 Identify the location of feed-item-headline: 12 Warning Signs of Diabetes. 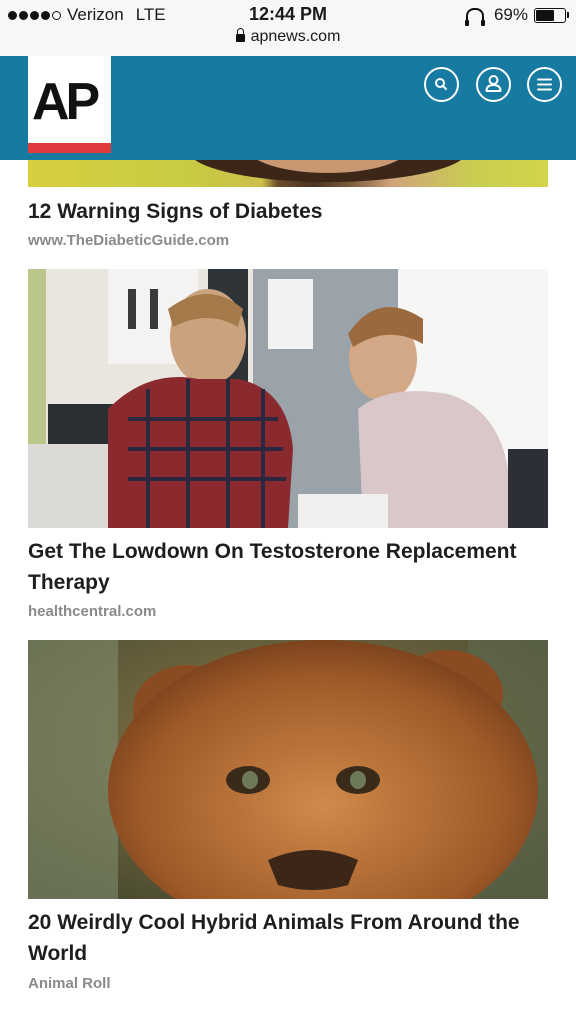
(288, 211).